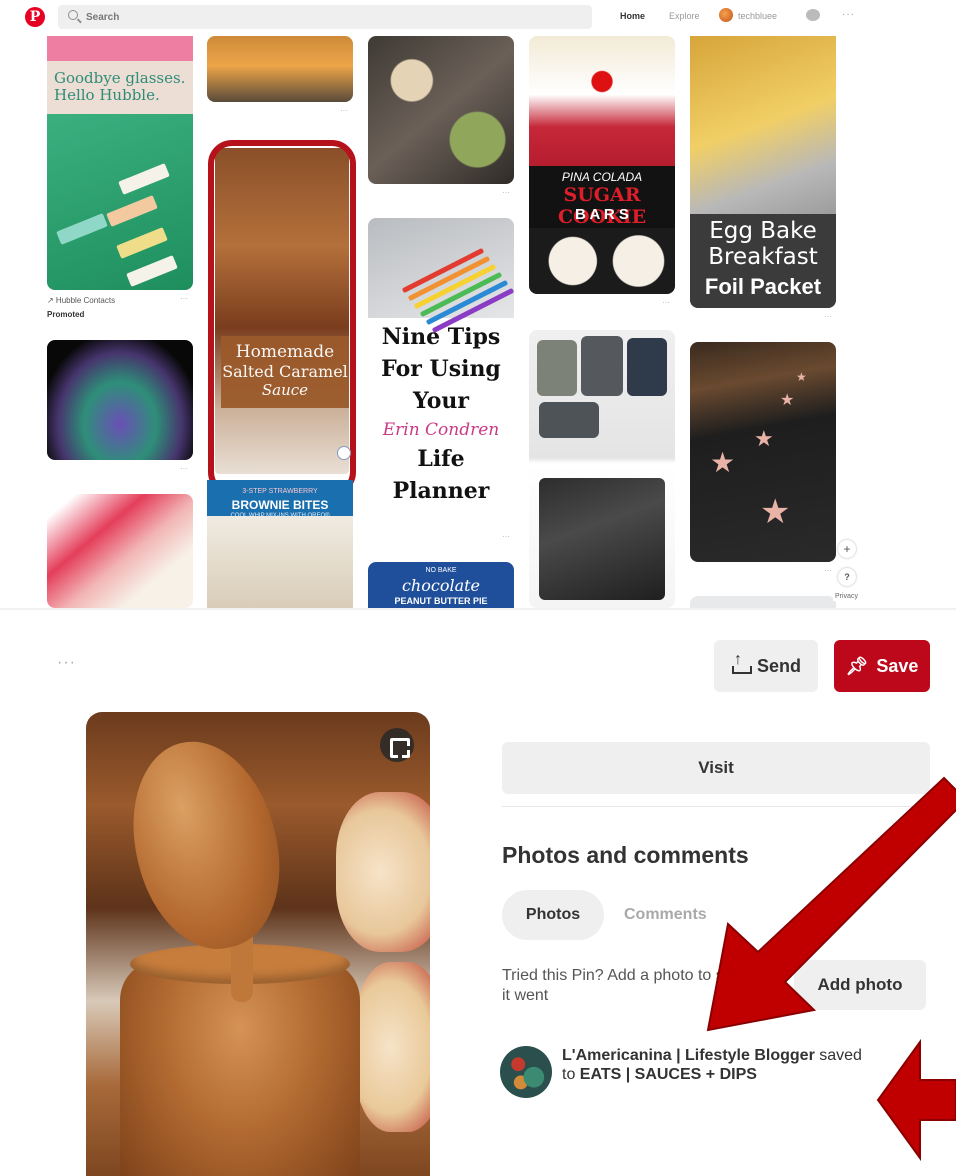 The width and height of the screenshot is (956, 1176). I want to click on privacy-link: Privacy, so click(846, 596).